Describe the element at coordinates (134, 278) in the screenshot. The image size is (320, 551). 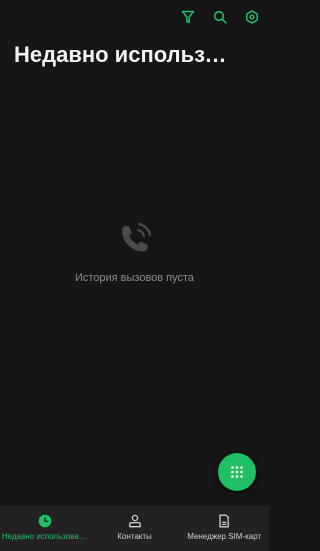
I see `empty-state-text: История вызовов пуста` at that location.